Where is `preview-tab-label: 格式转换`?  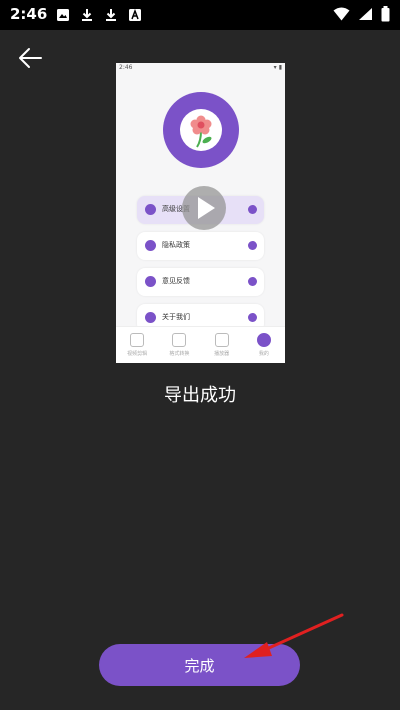
preview-tab-label: 格式转换 is located at coordinates (179, 354).